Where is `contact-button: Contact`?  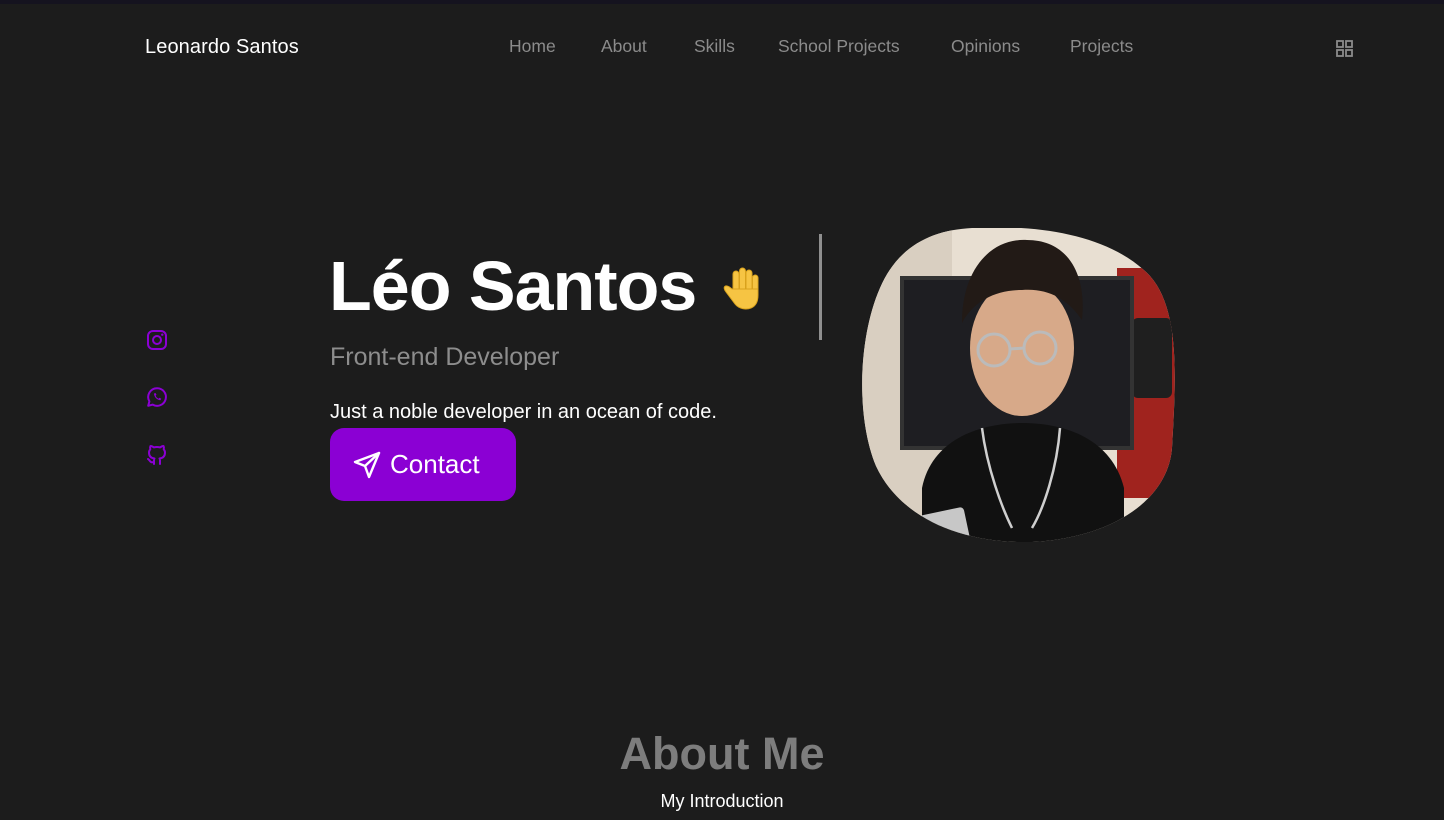
contact-button: Contact is located at coordinates (423, 464).